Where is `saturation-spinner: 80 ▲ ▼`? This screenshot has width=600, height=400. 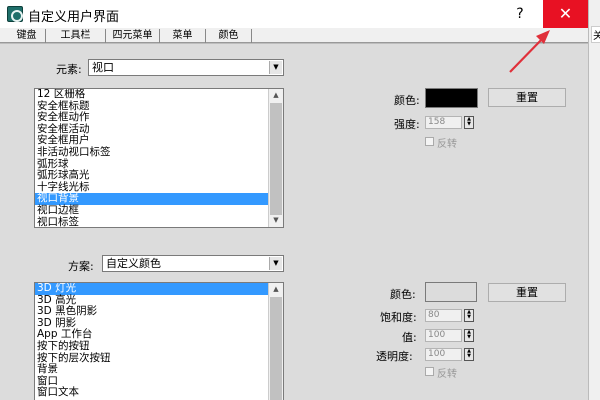 saturation-spinner: 80 ▲ ▼ is located at coordinates (450, 315).